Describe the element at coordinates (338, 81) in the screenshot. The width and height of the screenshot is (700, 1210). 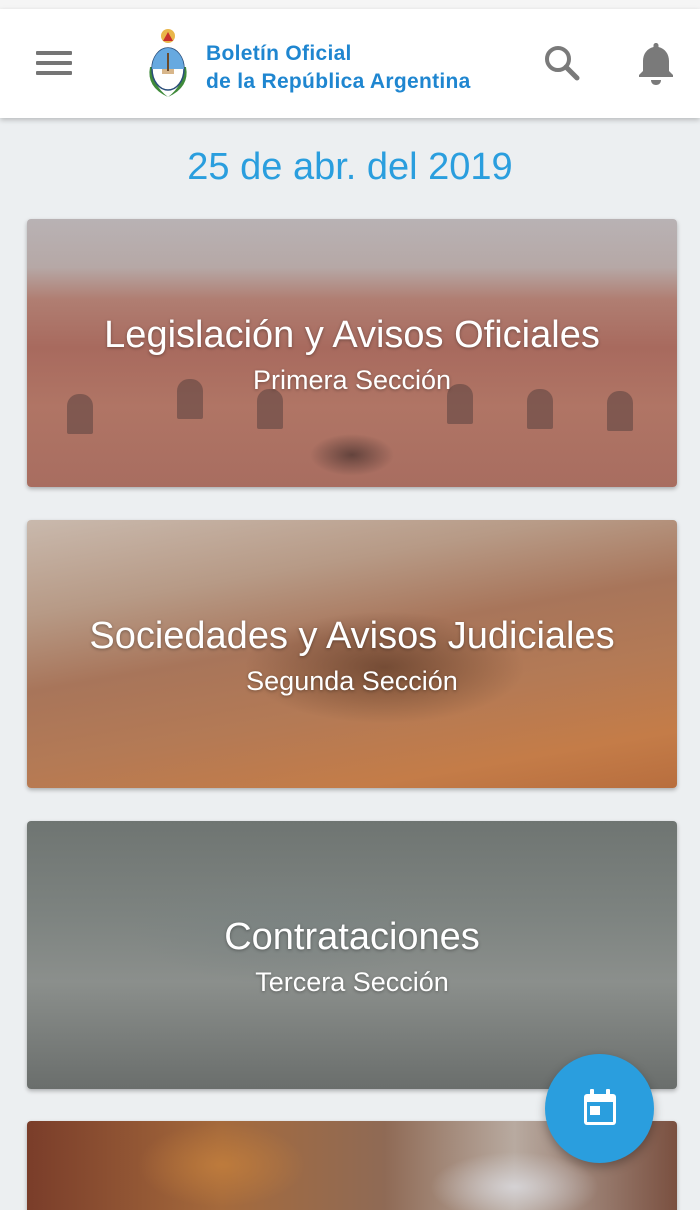
I see `app-title-line2: de la República Argentina` at that location.